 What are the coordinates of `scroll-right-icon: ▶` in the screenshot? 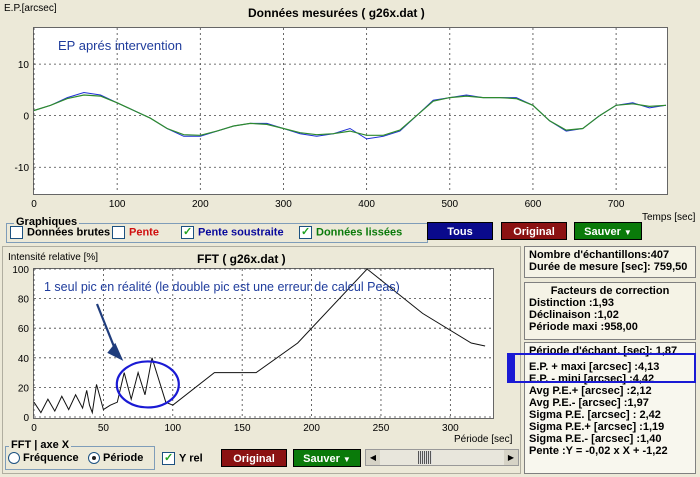 It's located at (511, 457).